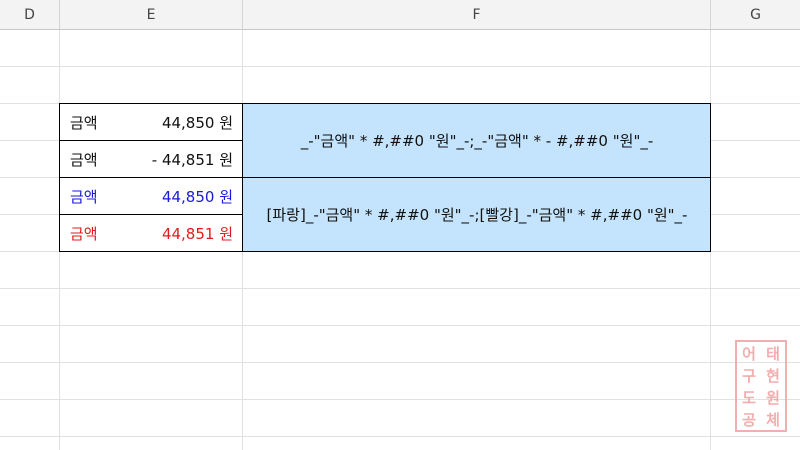  I want to click on seal-char: 구, so click(749, 375).